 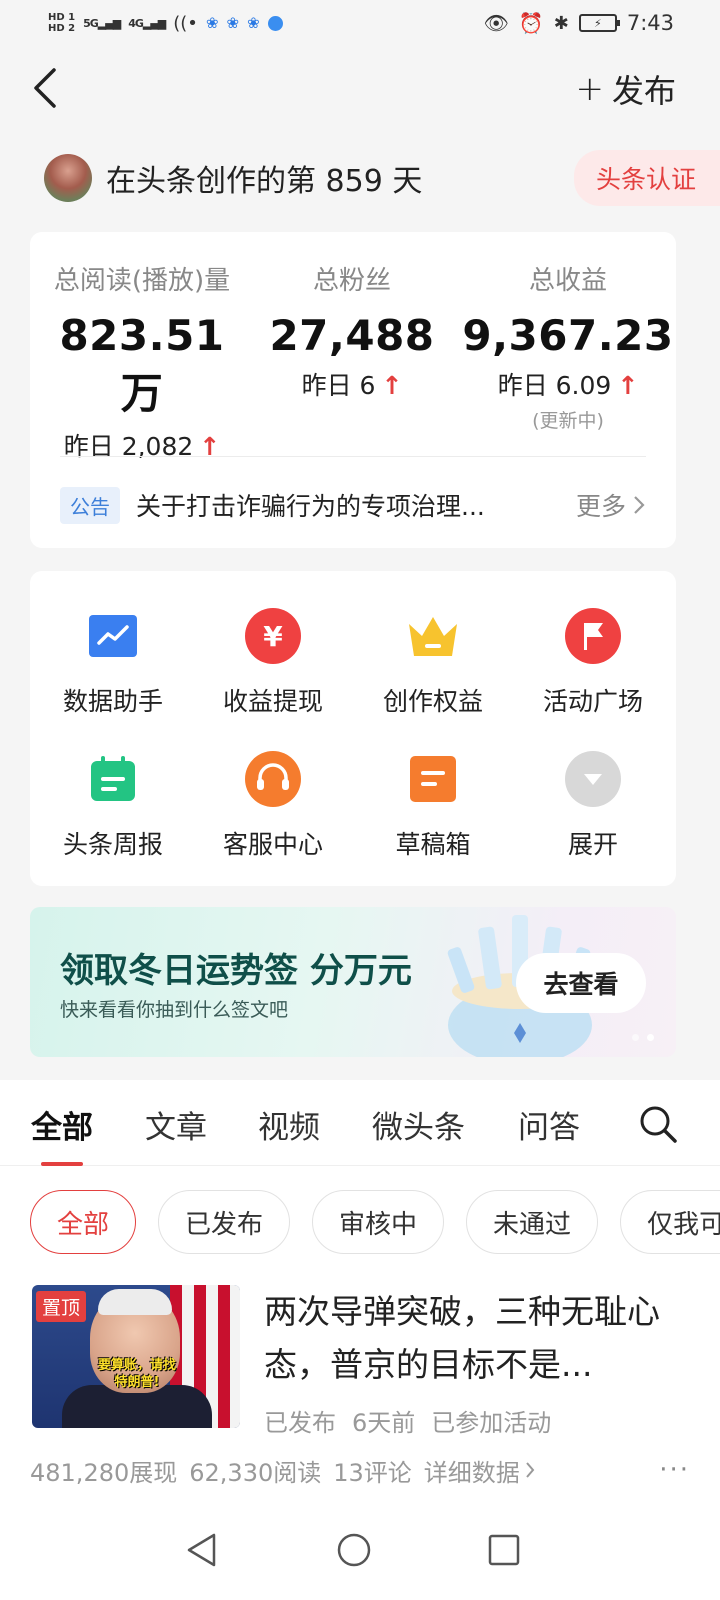 I want to click on tab-all: 全部, so click(x=62, y=1124).